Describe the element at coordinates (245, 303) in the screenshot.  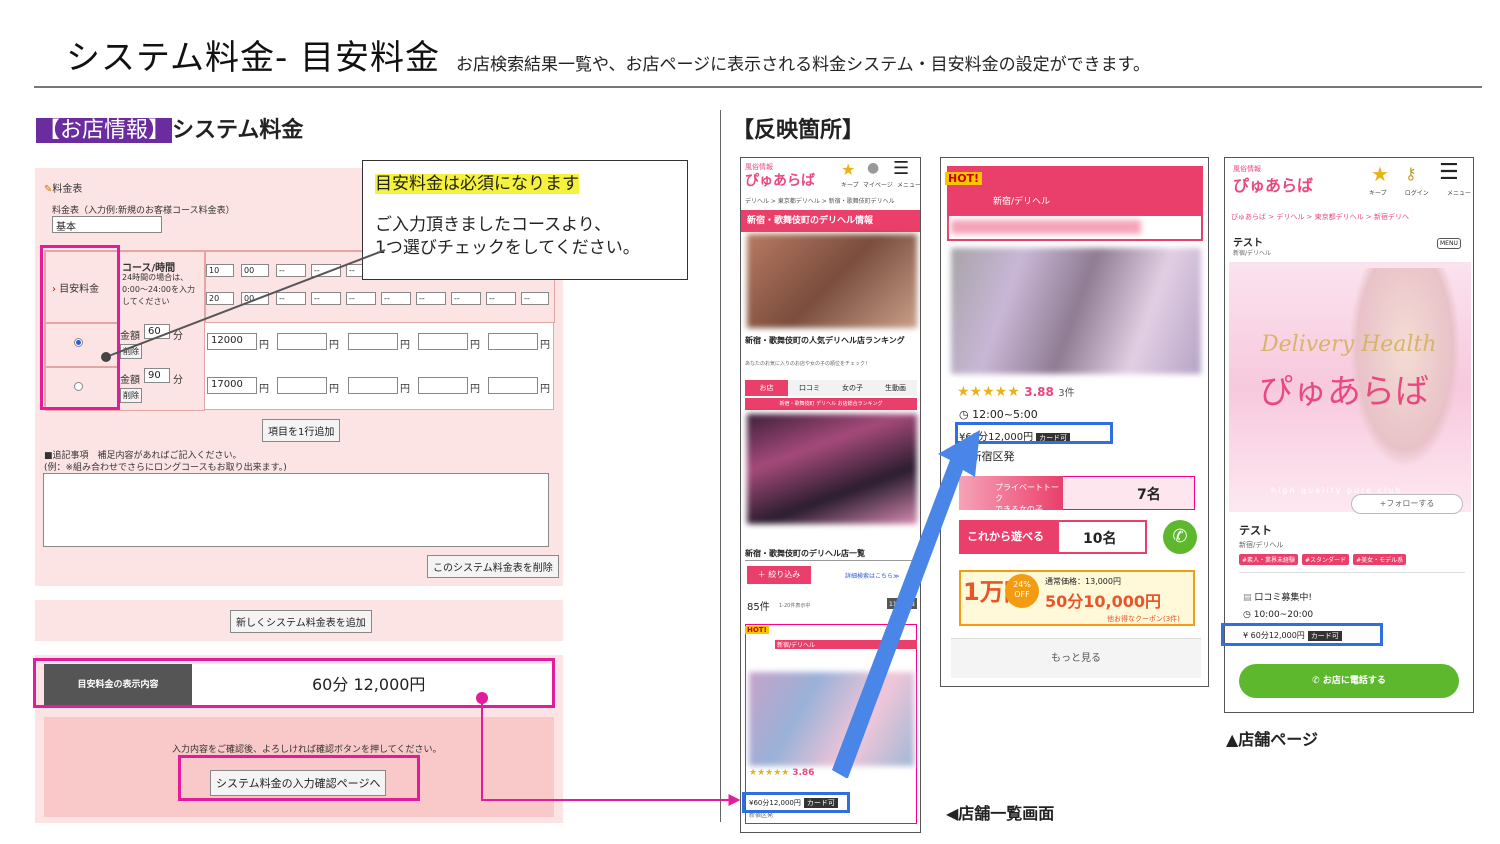
I see `callout-leader-line` at that location.